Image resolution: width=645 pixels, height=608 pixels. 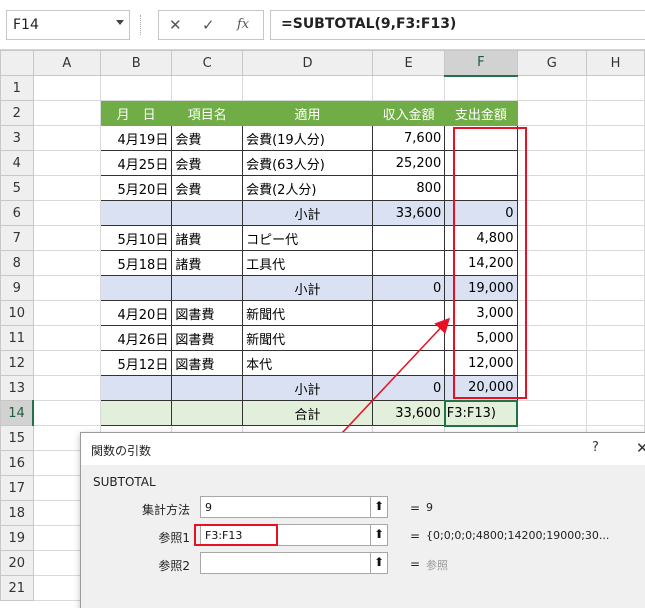 I want to click on table-header-cell: 支出金額, so click(x=481, y=113).